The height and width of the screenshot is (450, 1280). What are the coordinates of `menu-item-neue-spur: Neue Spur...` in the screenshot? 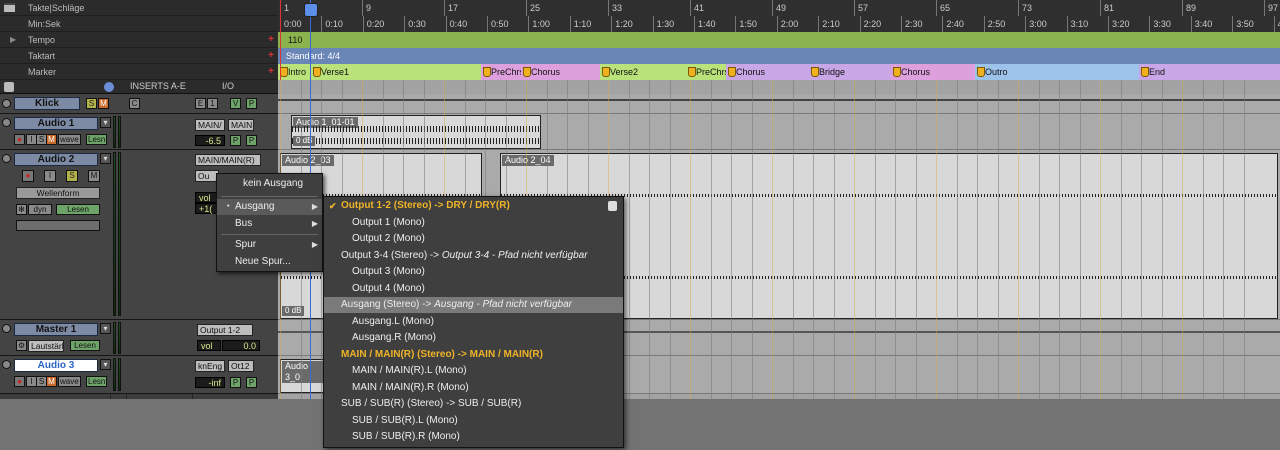 It's located at (269, 262).